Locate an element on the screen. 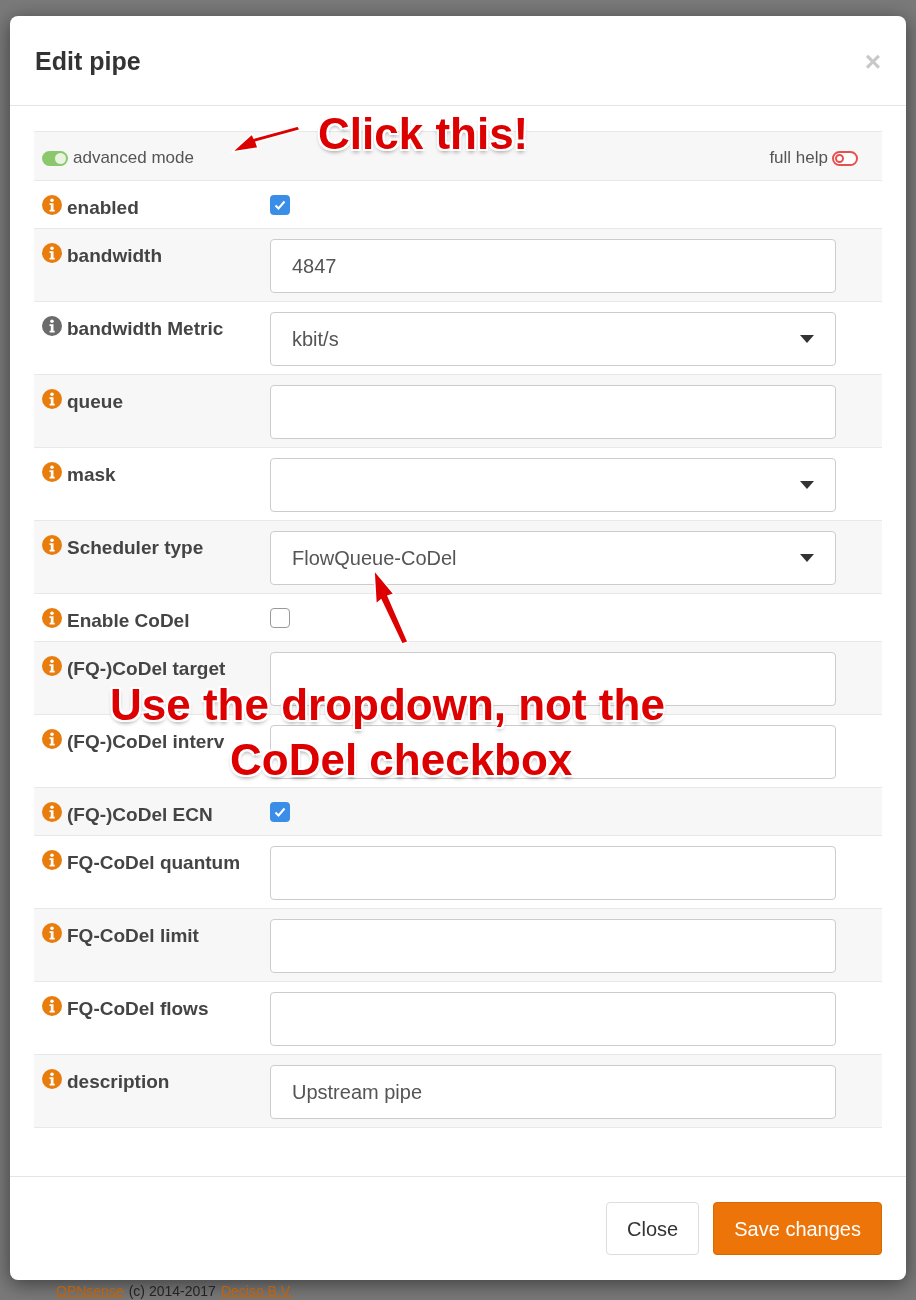 The height and width of the screenshot is (1300, 916). modal-title: Edit pipe is located at coordinates (88, 61).